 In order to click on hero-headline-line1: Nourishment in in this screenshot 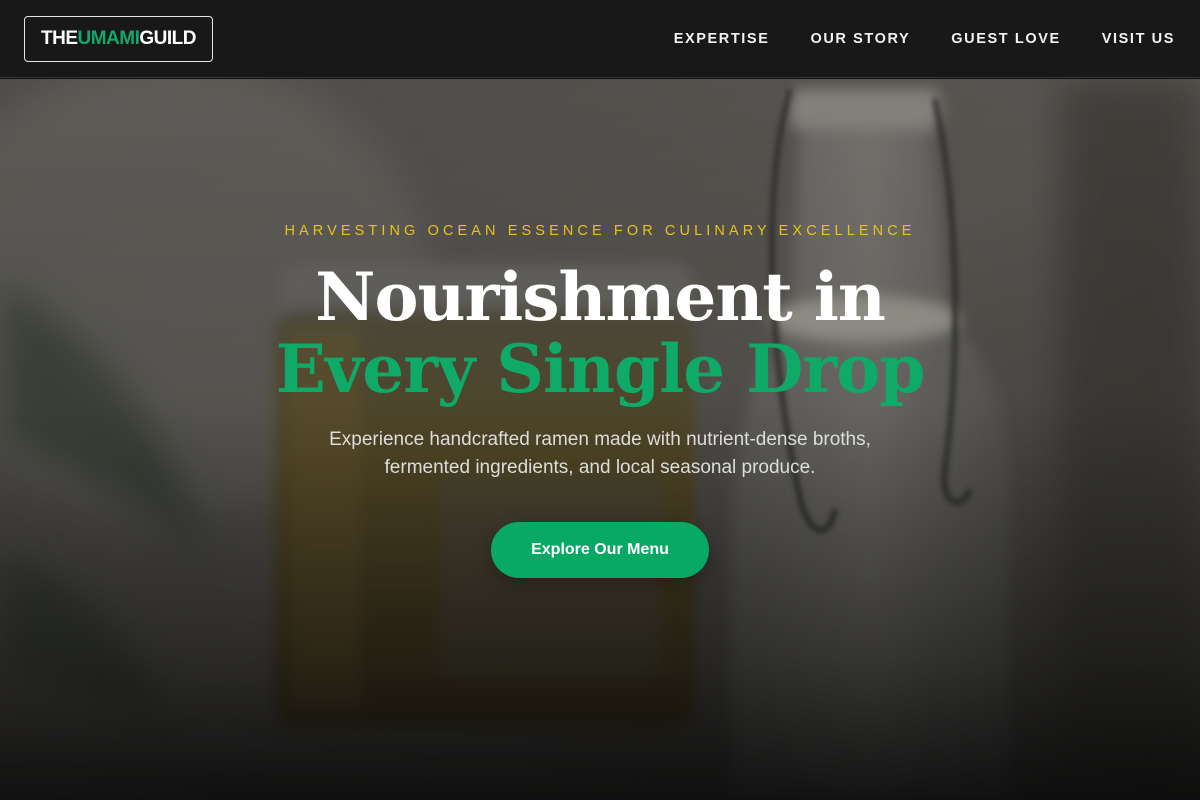, I will do `click(600, 297)`.